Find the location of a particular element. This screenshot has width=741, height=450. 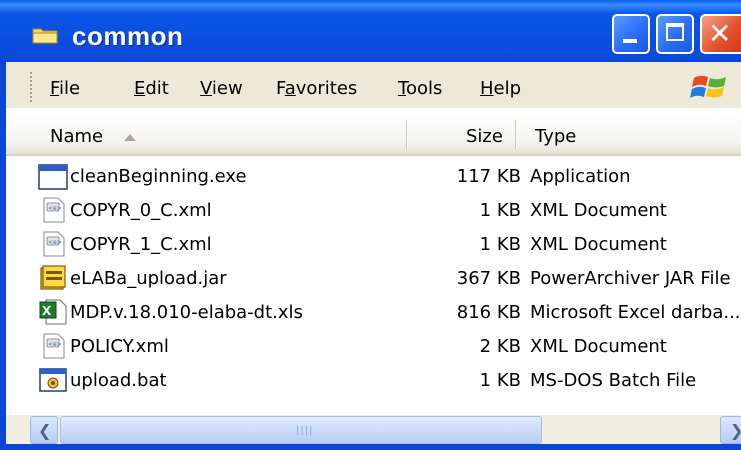

file-type: PowerArchiver JAR File is located at coordinates (630, 278).